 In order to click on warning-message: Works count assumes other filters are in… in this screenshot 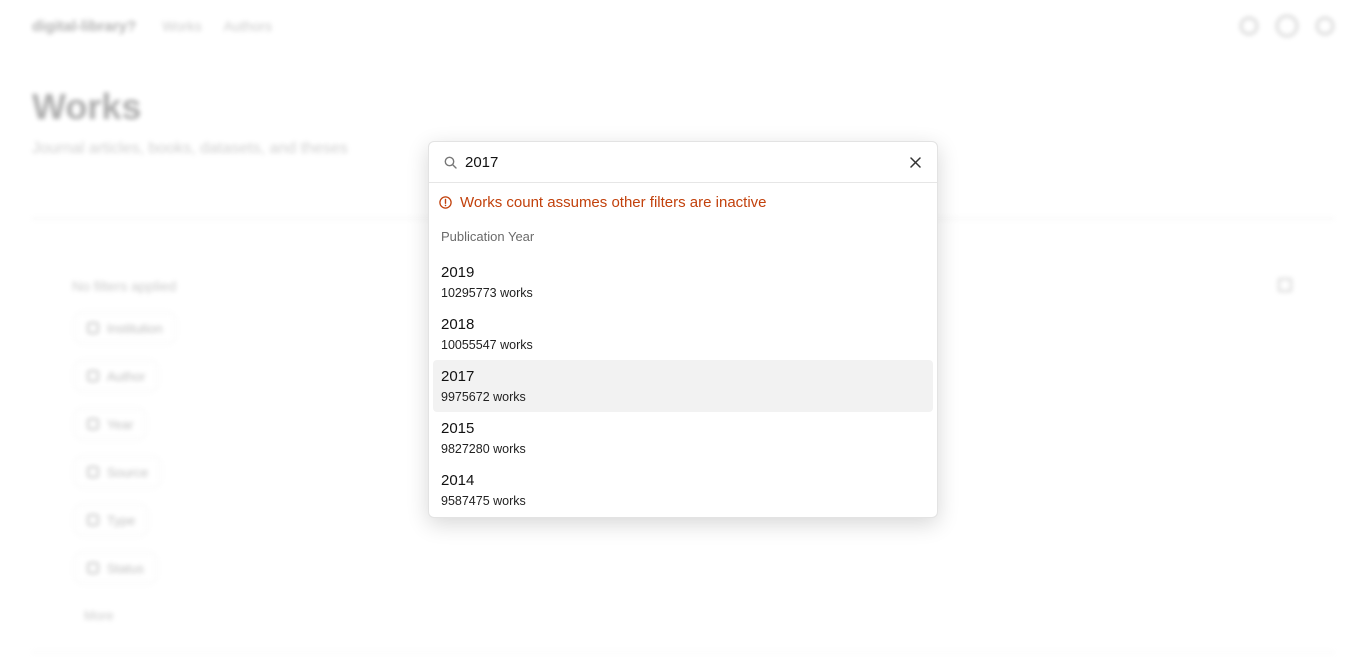, I will do `click(683, 202)`.